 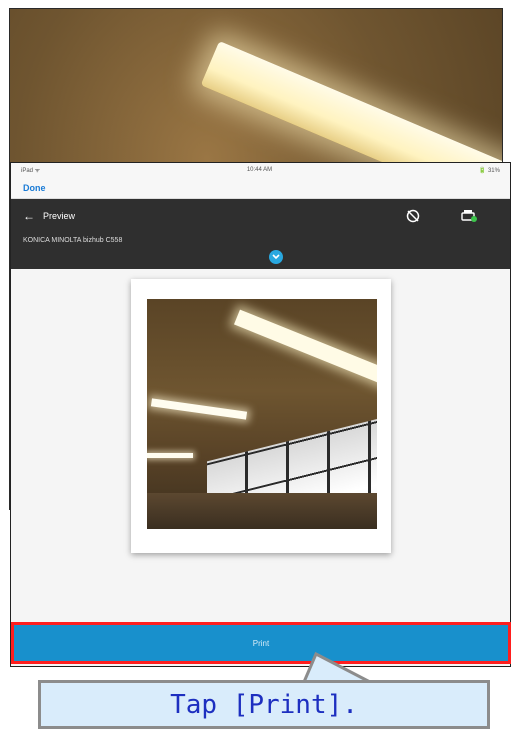 What do you see at coordinates (262, 511) in the screenshot?
I see `photo-floor` at bounding box center [262, 511].